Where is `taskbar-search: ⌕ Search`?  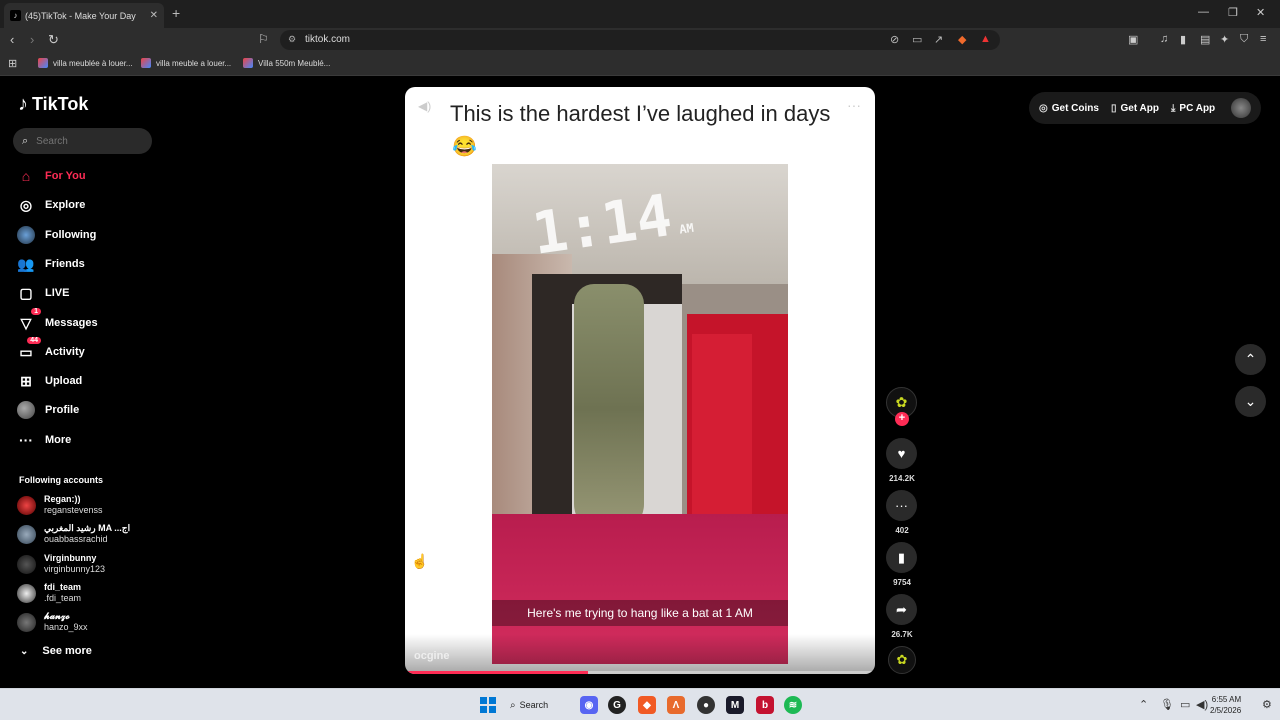 taskbar-search: ⌕ Search is located at coordinates (538, 705).